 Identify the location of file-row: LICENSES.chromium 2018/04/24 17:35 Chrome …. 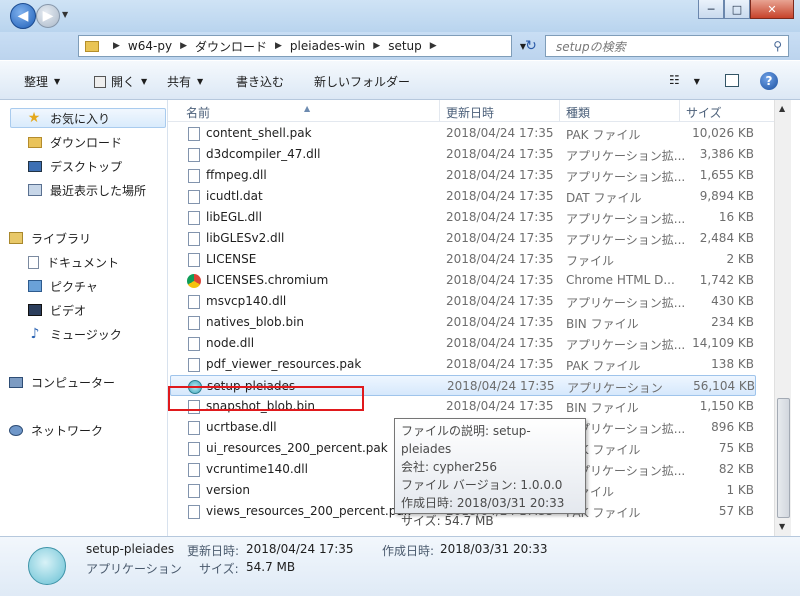
(471, 280).